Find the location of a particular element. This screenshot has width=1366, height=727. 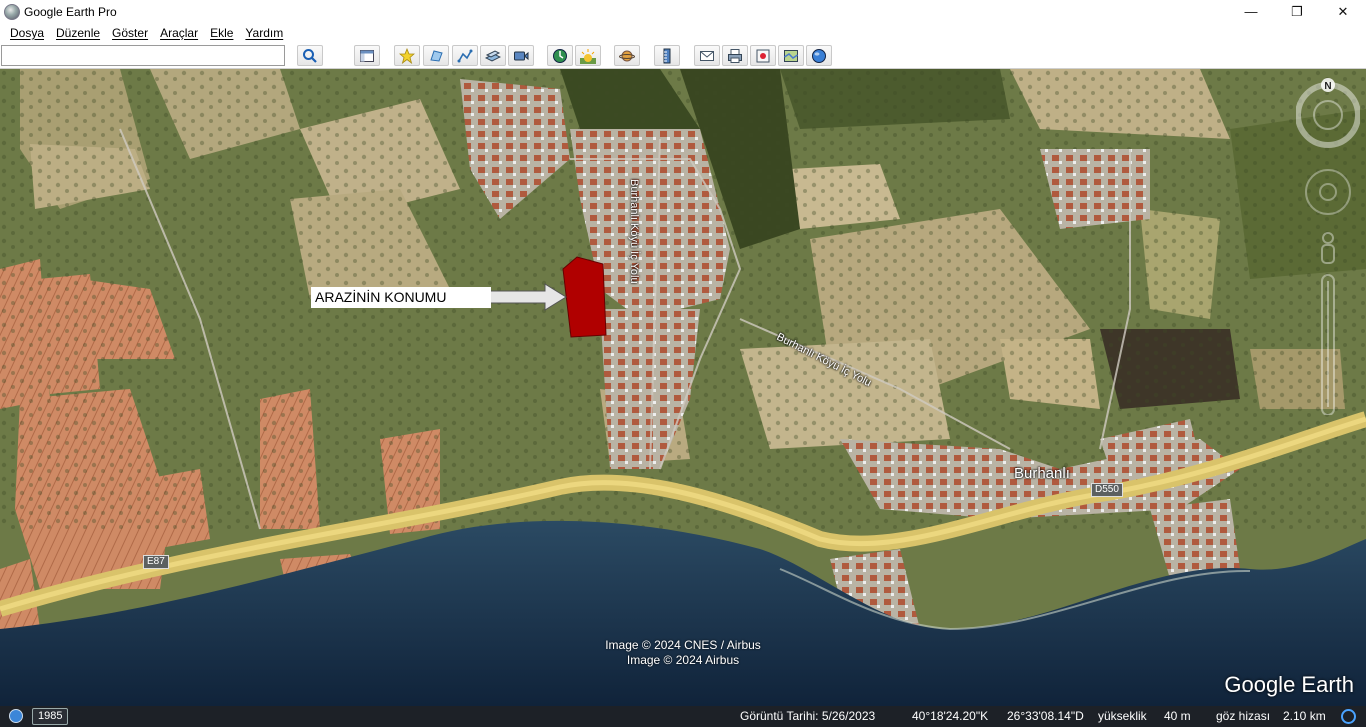

email-button is located at coordinates (707, 55).